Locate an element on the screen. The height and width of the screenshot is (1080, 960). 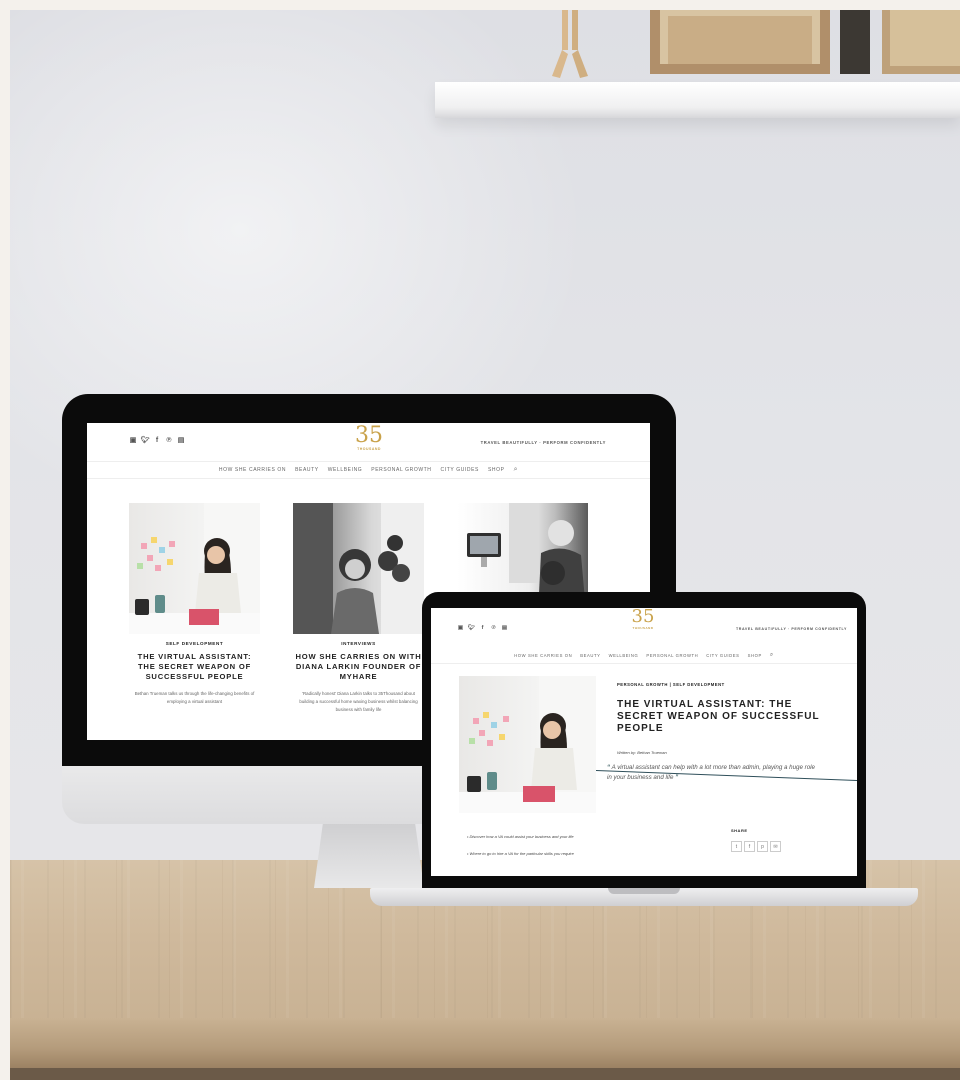
email-icon: ✉ is located at coordinates (775, 846).